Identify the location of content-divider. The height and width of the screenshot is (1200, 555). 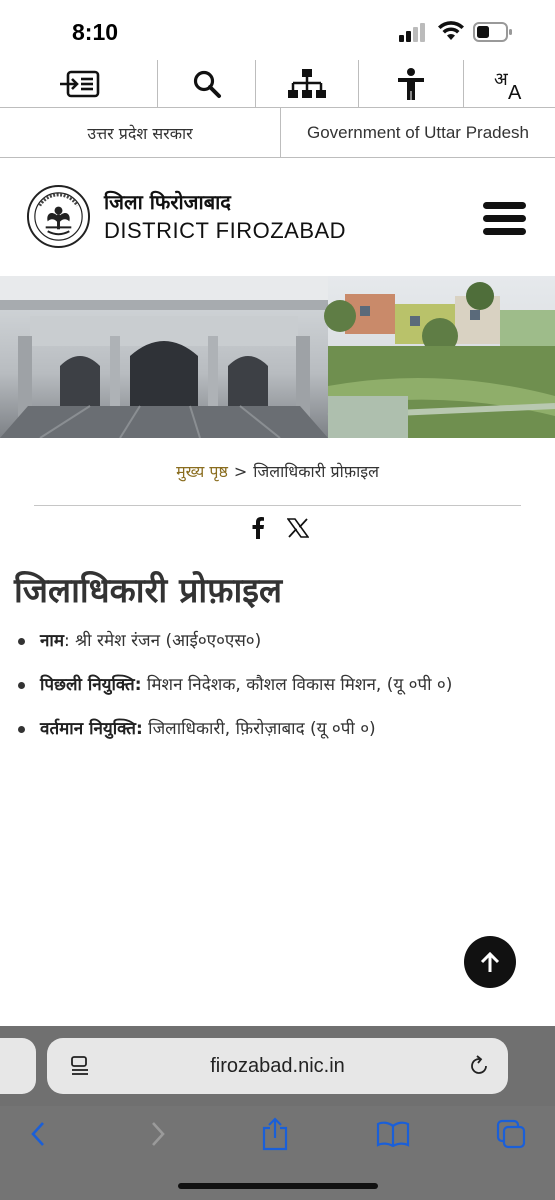
(277, 505).